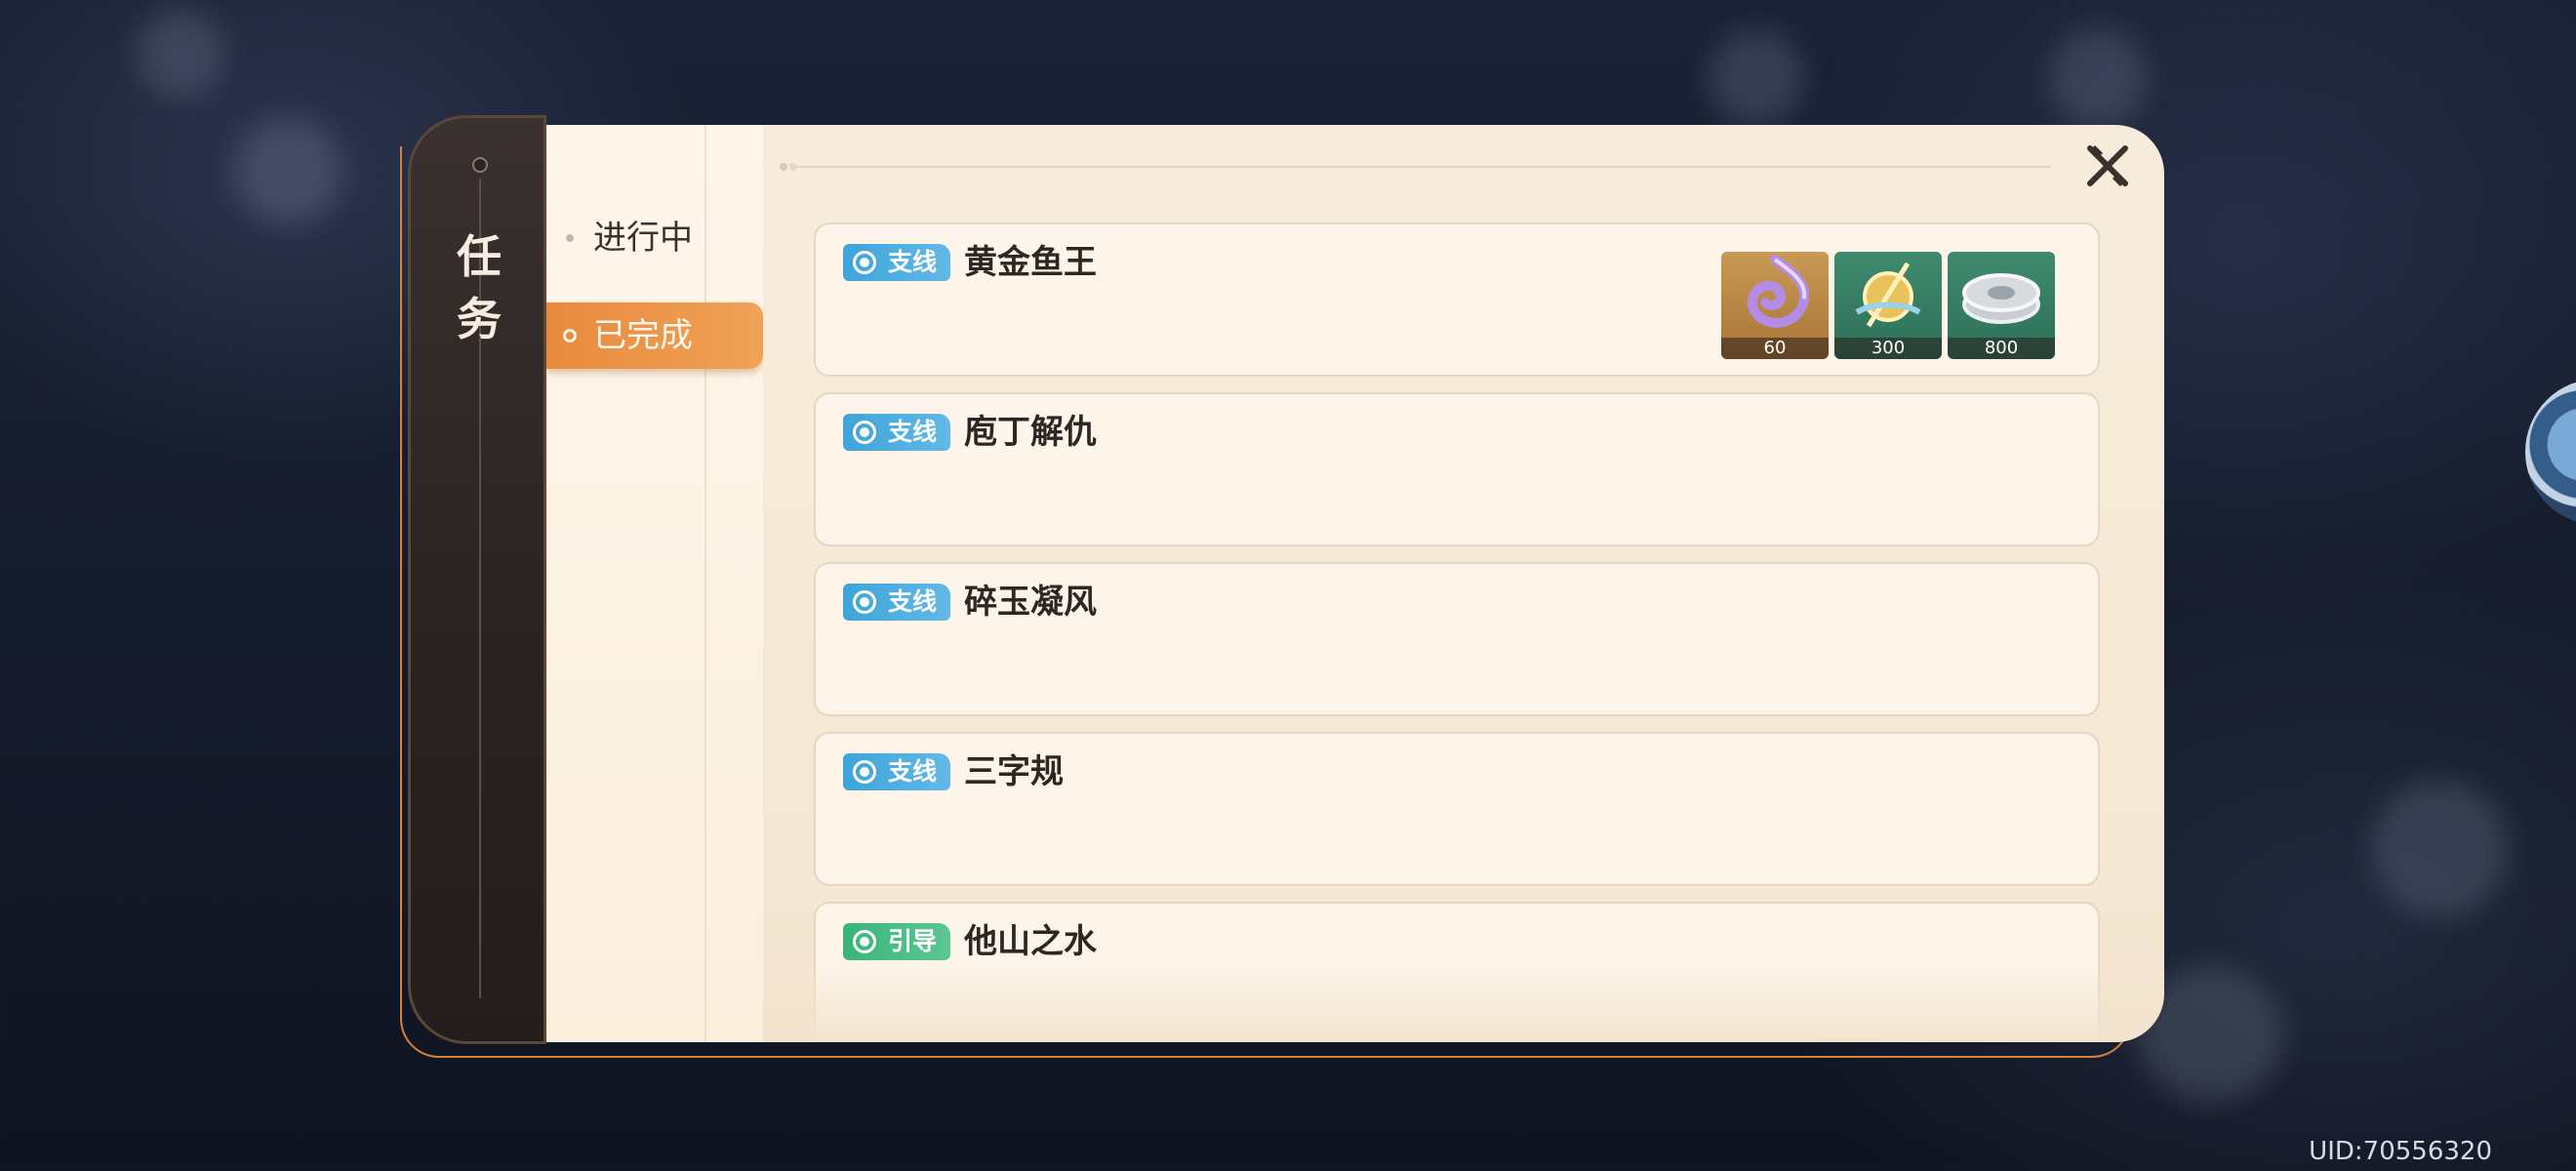 The height and width of the screenshot is (1171, 2576). Describe the element at coordinates (1457, 469) in the screenshot. I see `quest-card: 支线 庖丁解仇` at that location.